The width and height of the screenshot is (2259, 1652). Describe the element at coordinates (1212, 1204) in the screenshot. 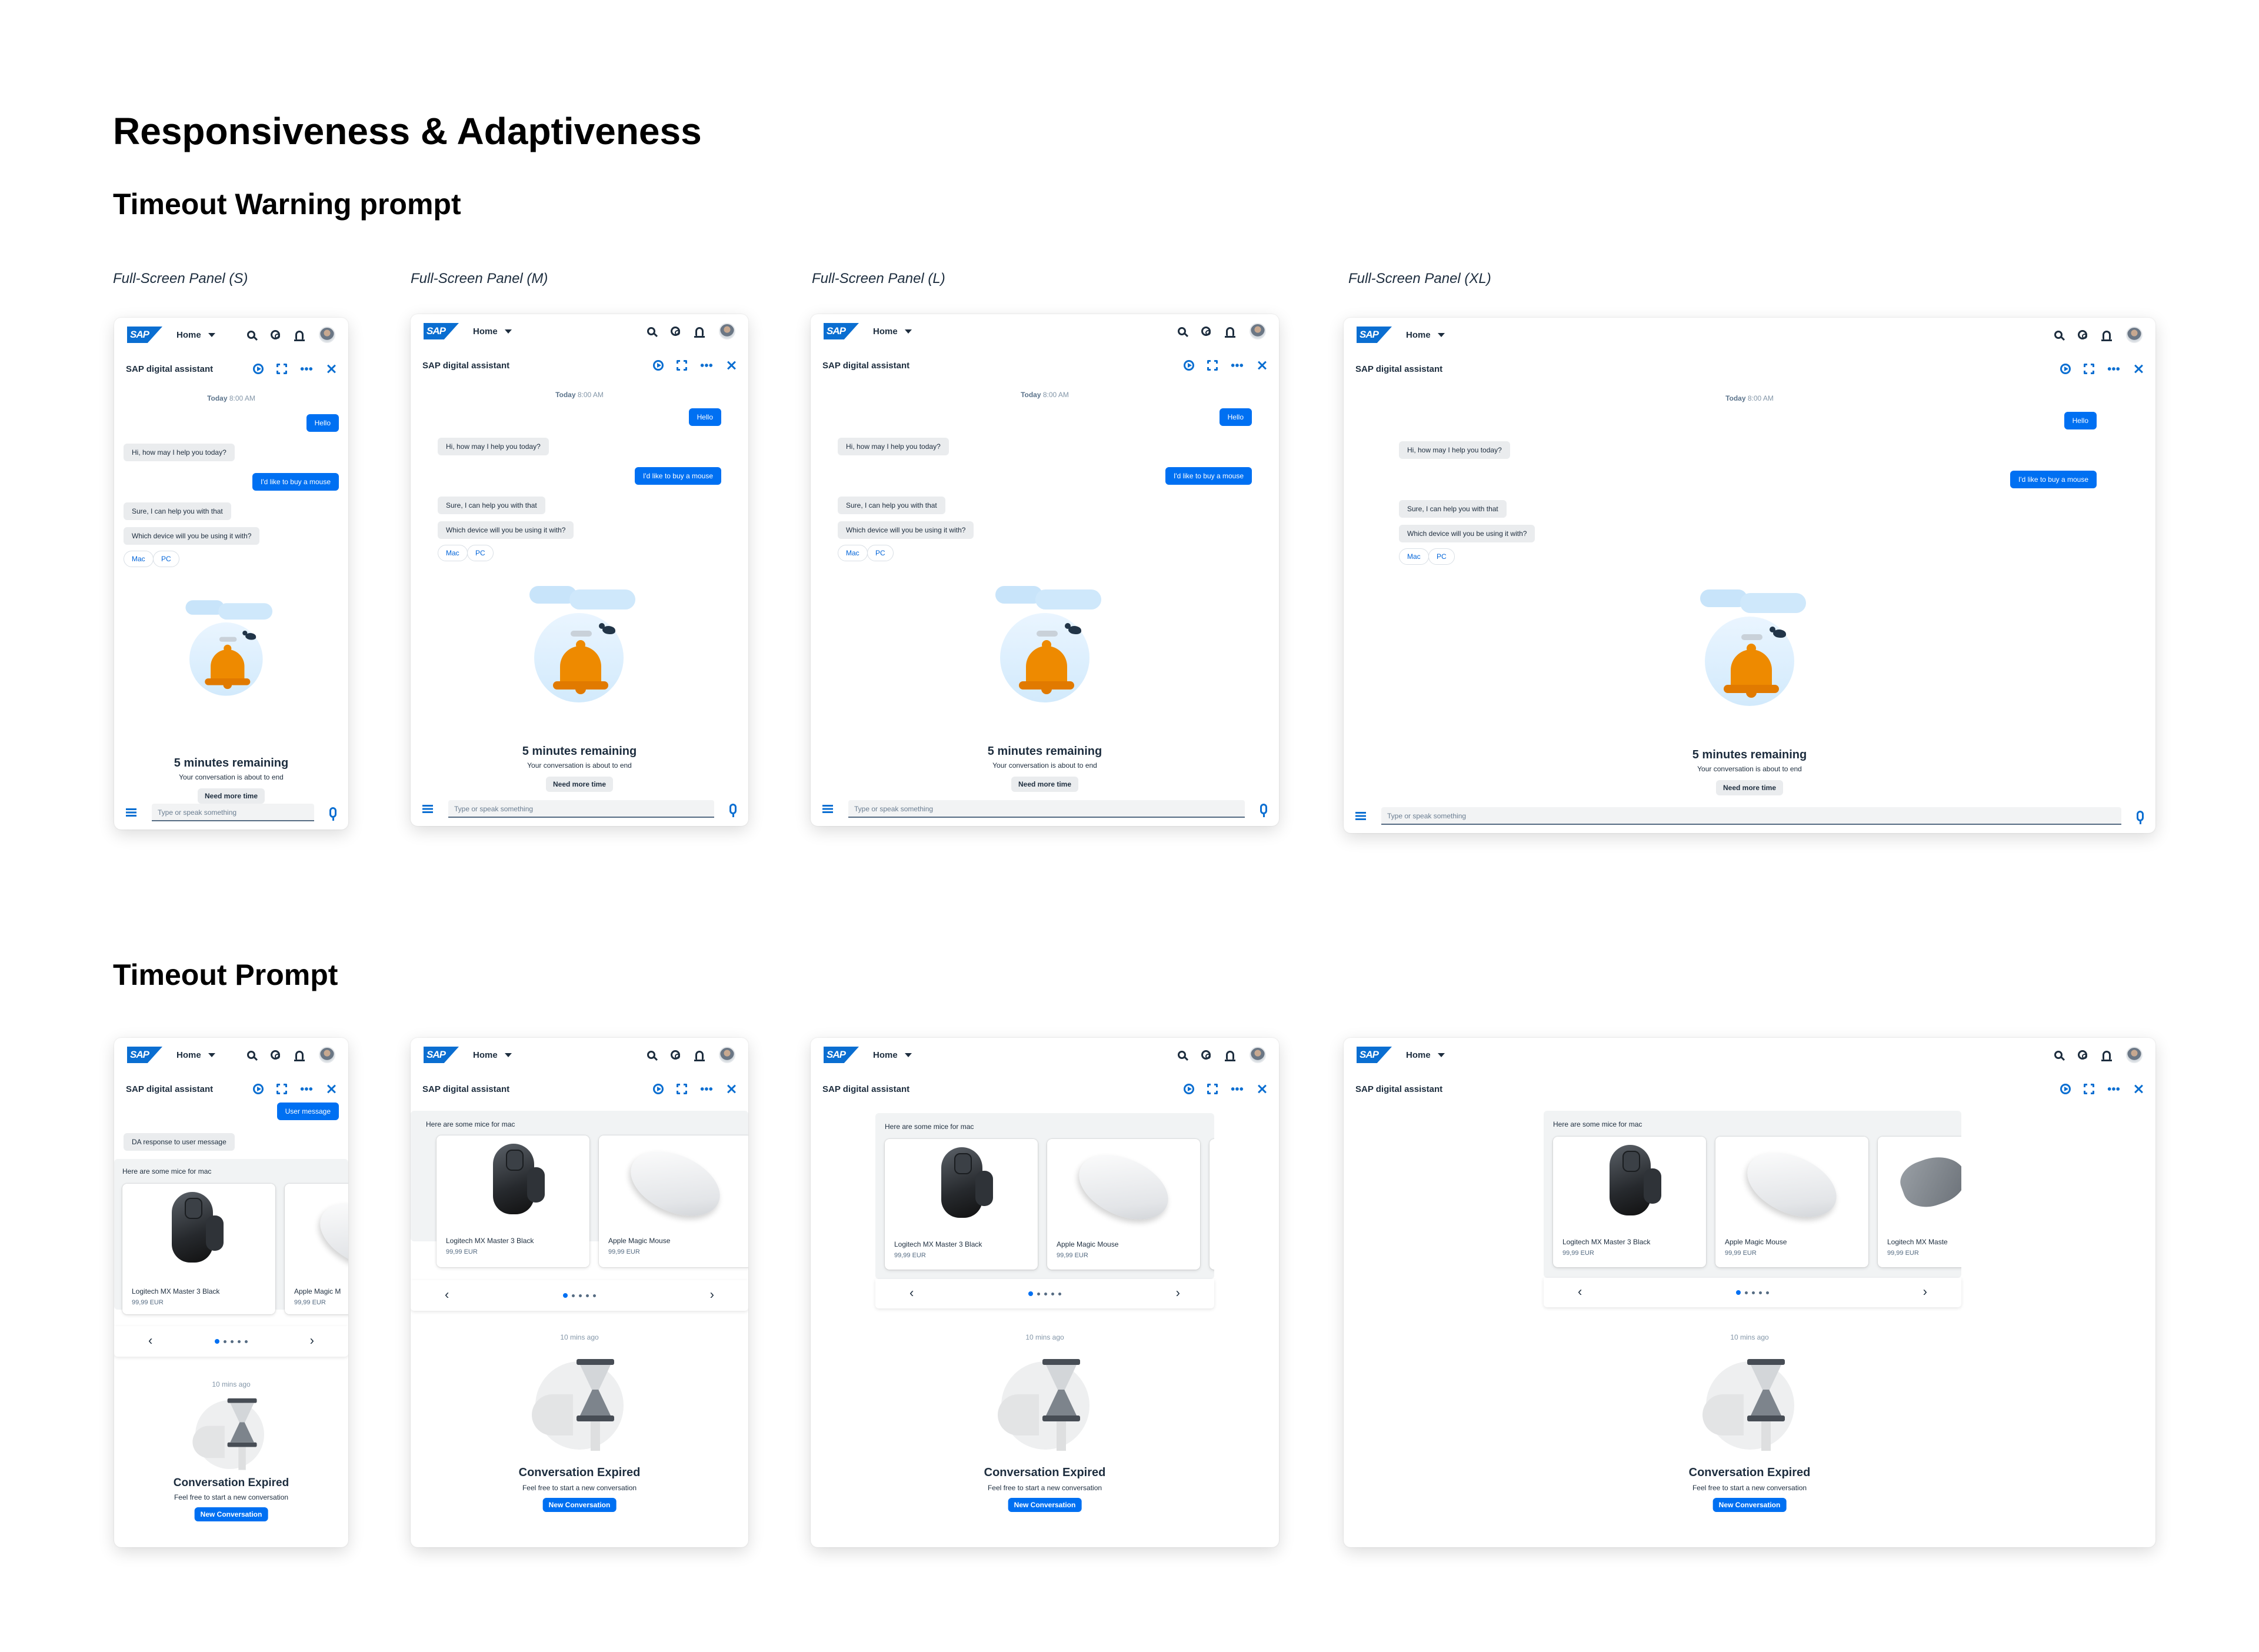

I see `product-card` at that location.